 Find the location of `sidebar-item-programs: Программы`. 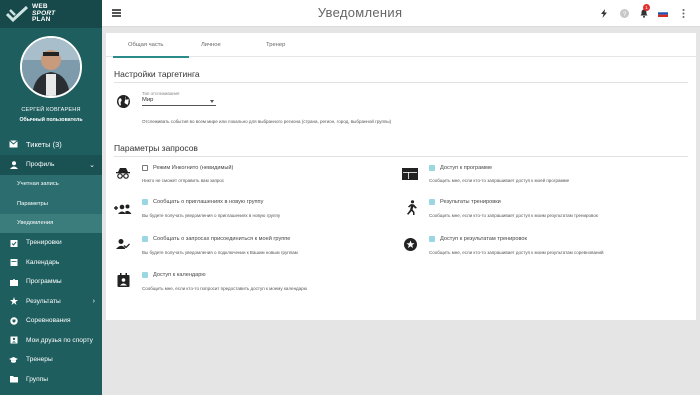

sidebar-item-programs: Программы is located at coordinates (51, 282).